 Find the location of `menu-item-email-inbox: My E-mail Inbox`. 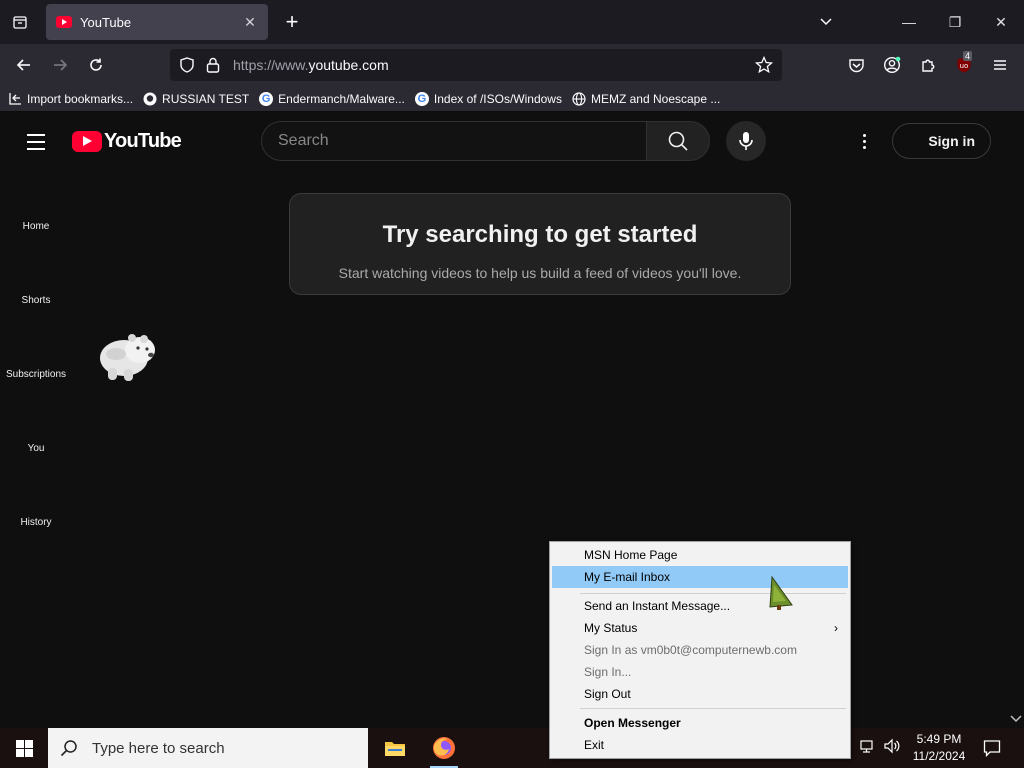

menu-item-email-inbox: My E-mail Inbox is located at coordinates (700, 577).